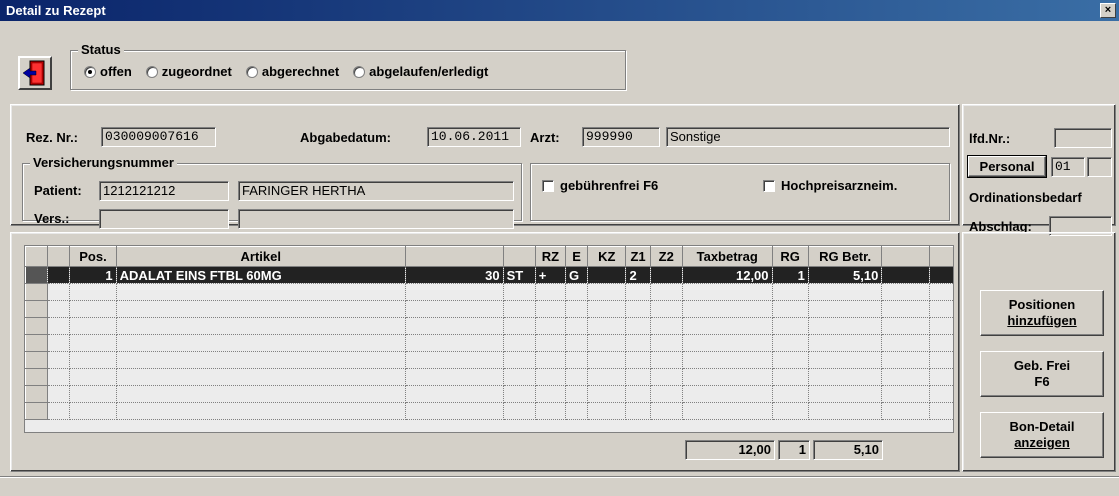 This screenshot has width=1119, height=496. I want to click on arzt-label: Arzt:, so click(545, 137).